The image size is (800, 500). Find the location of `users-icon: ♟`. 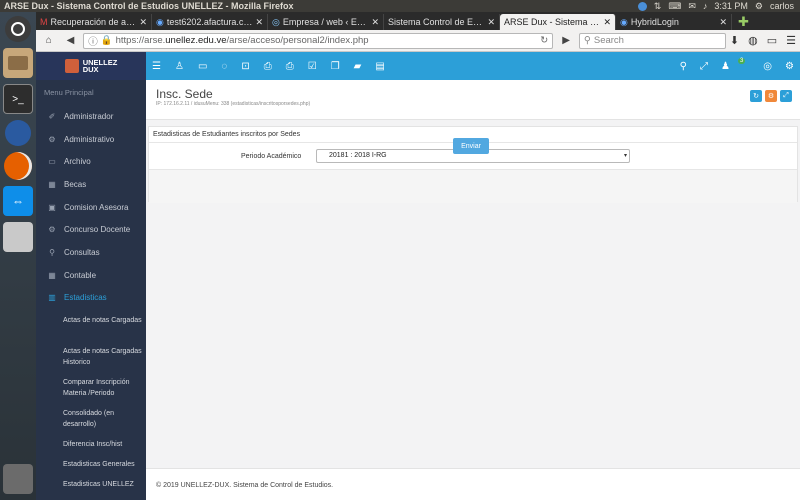

users-icon: ♟ is located at coordinates (725, 66).